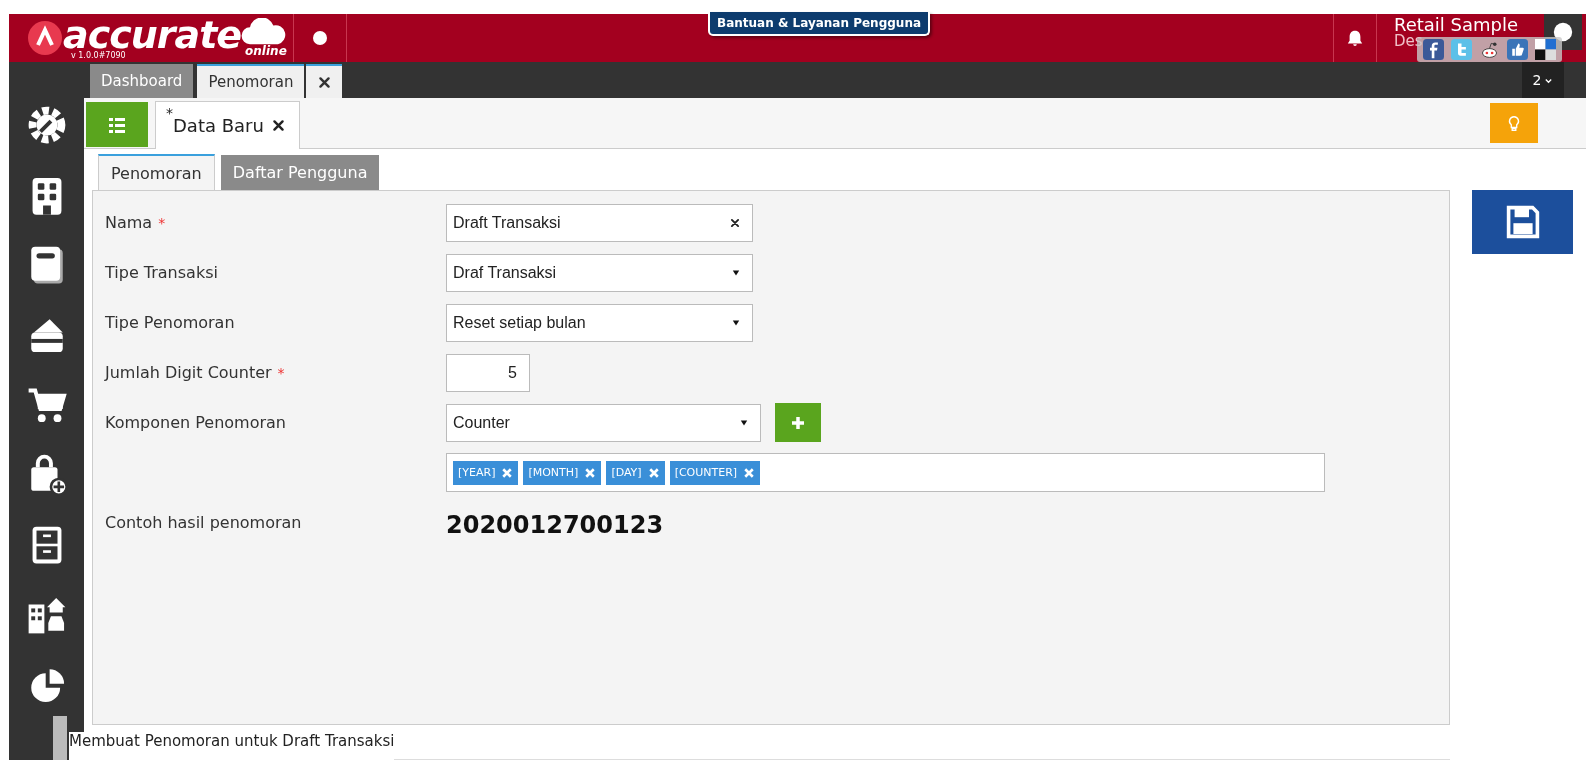 This screenshot has width=1595, height=774. What do you see at coordinates (156, 172) in the screenshot?
I see `form-tab: Penomoran` at bounding box center [156, 172].